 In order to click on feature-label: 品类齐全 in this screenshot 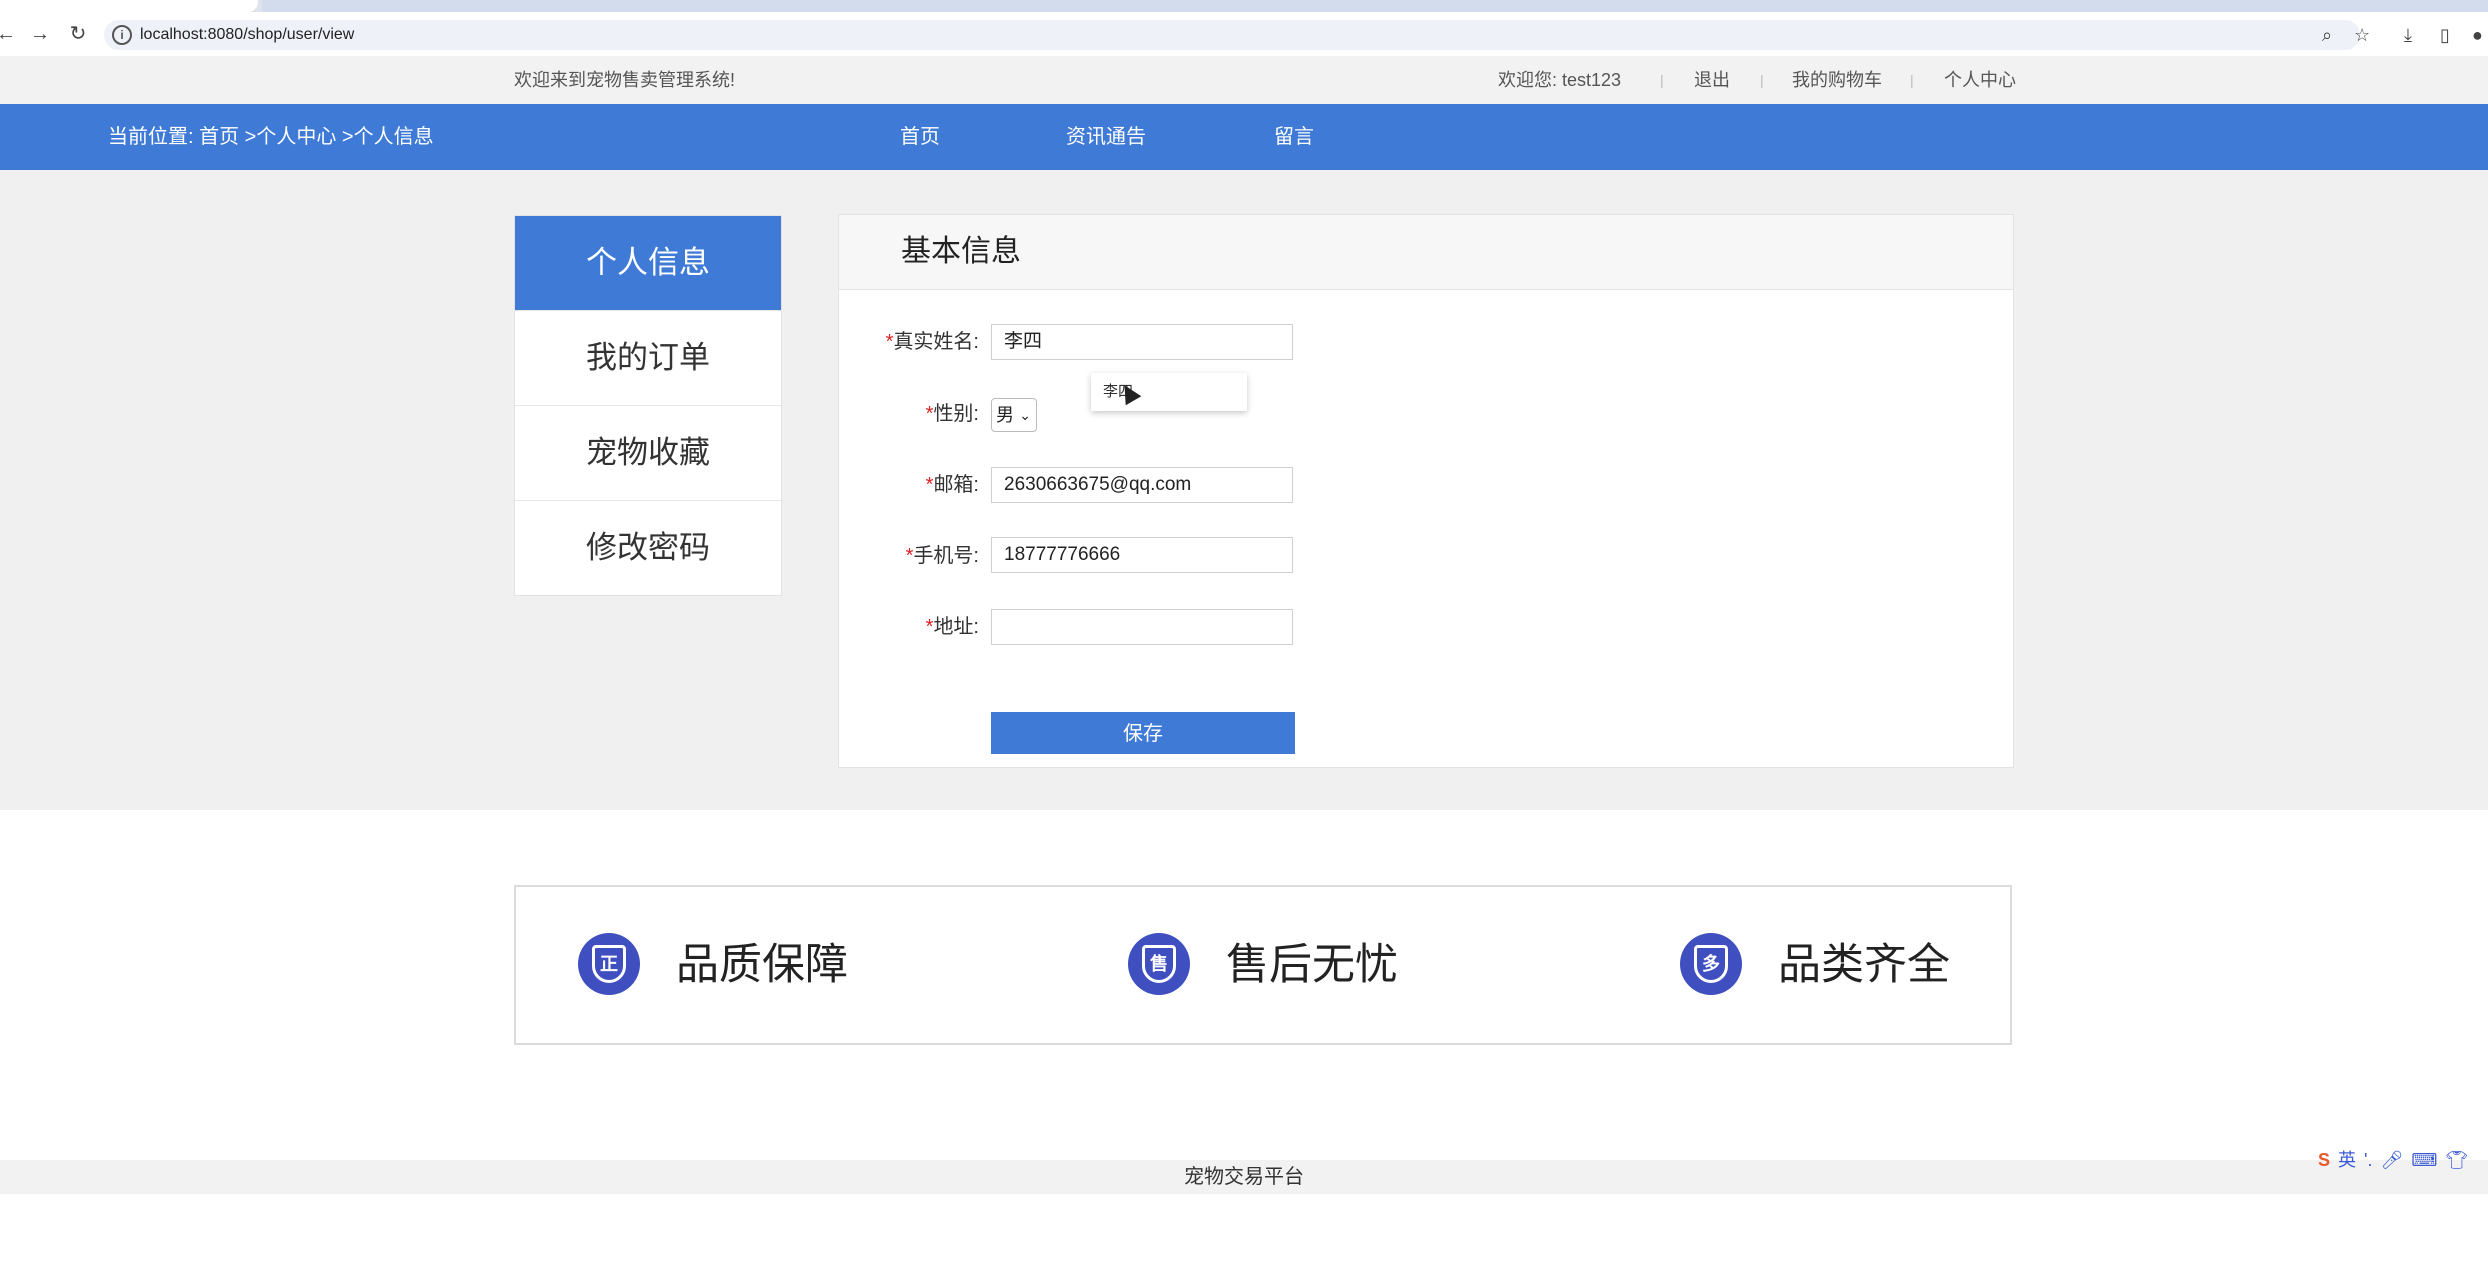, I will do `click(1864, 965)`.